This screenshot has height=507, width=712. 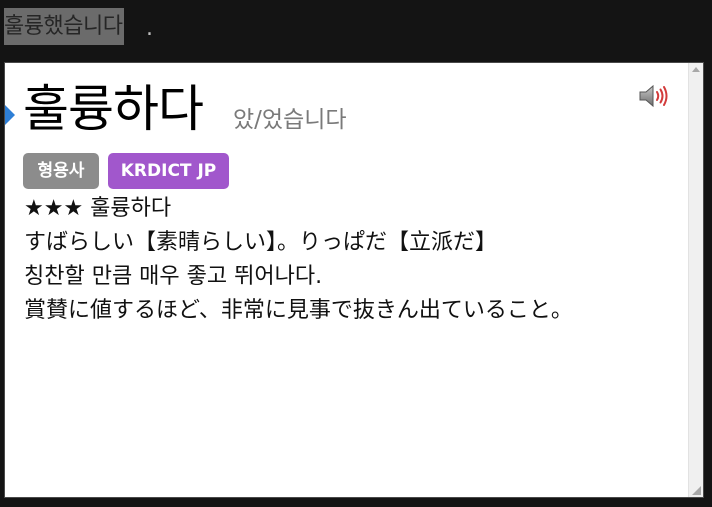 I want to click on conjugation-ending: 았/었습니다, so click(x=290, y=120).